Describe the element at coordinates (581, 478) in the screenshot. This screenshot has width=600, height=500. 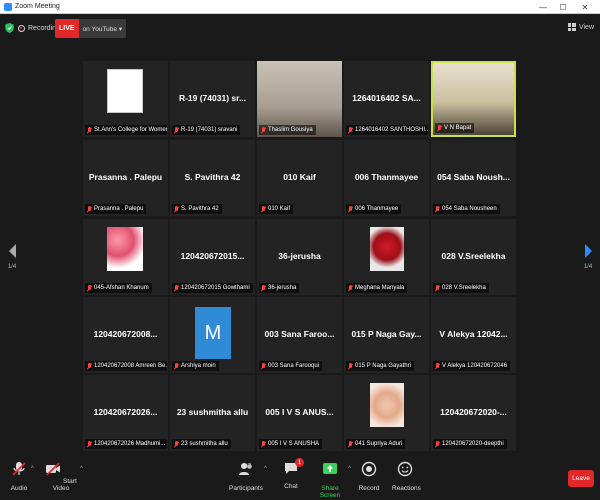
I see `leave-button: Leave` at that location.